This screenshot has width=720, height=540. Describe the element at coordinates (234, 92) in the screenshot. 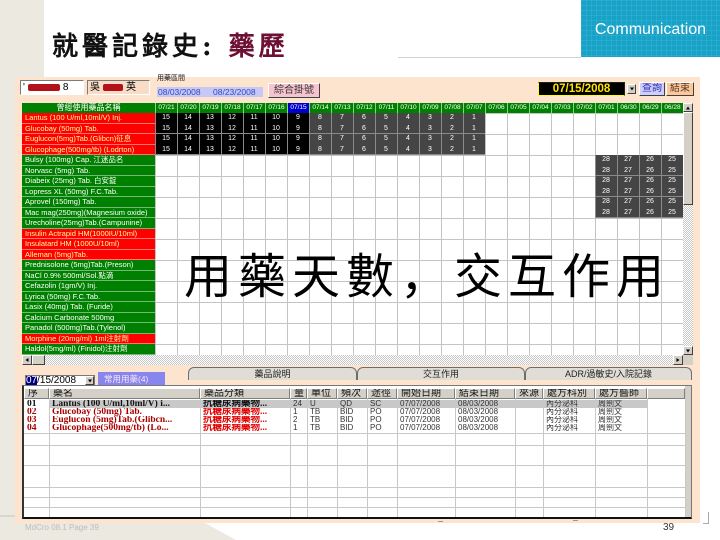

I see `date-range-end: 08/23/2008` at that location.